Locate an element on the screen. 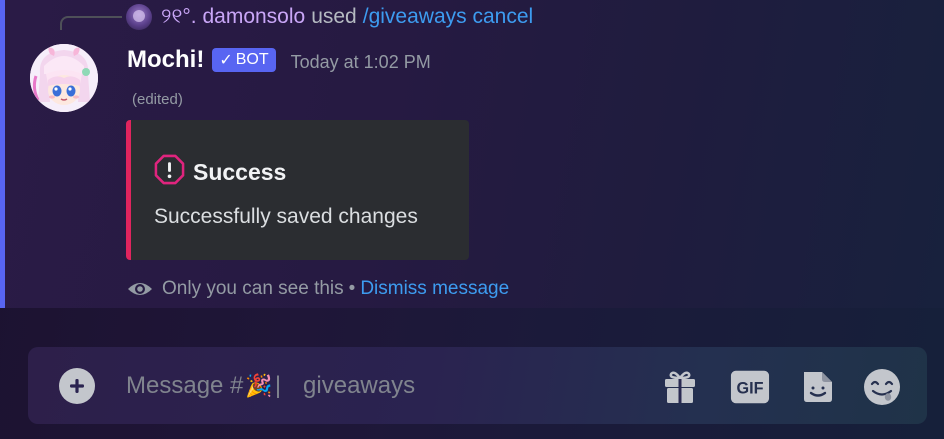 The width and height of the screenshot is (944, 439). bot-avatar is located at coordinates (64, 78).